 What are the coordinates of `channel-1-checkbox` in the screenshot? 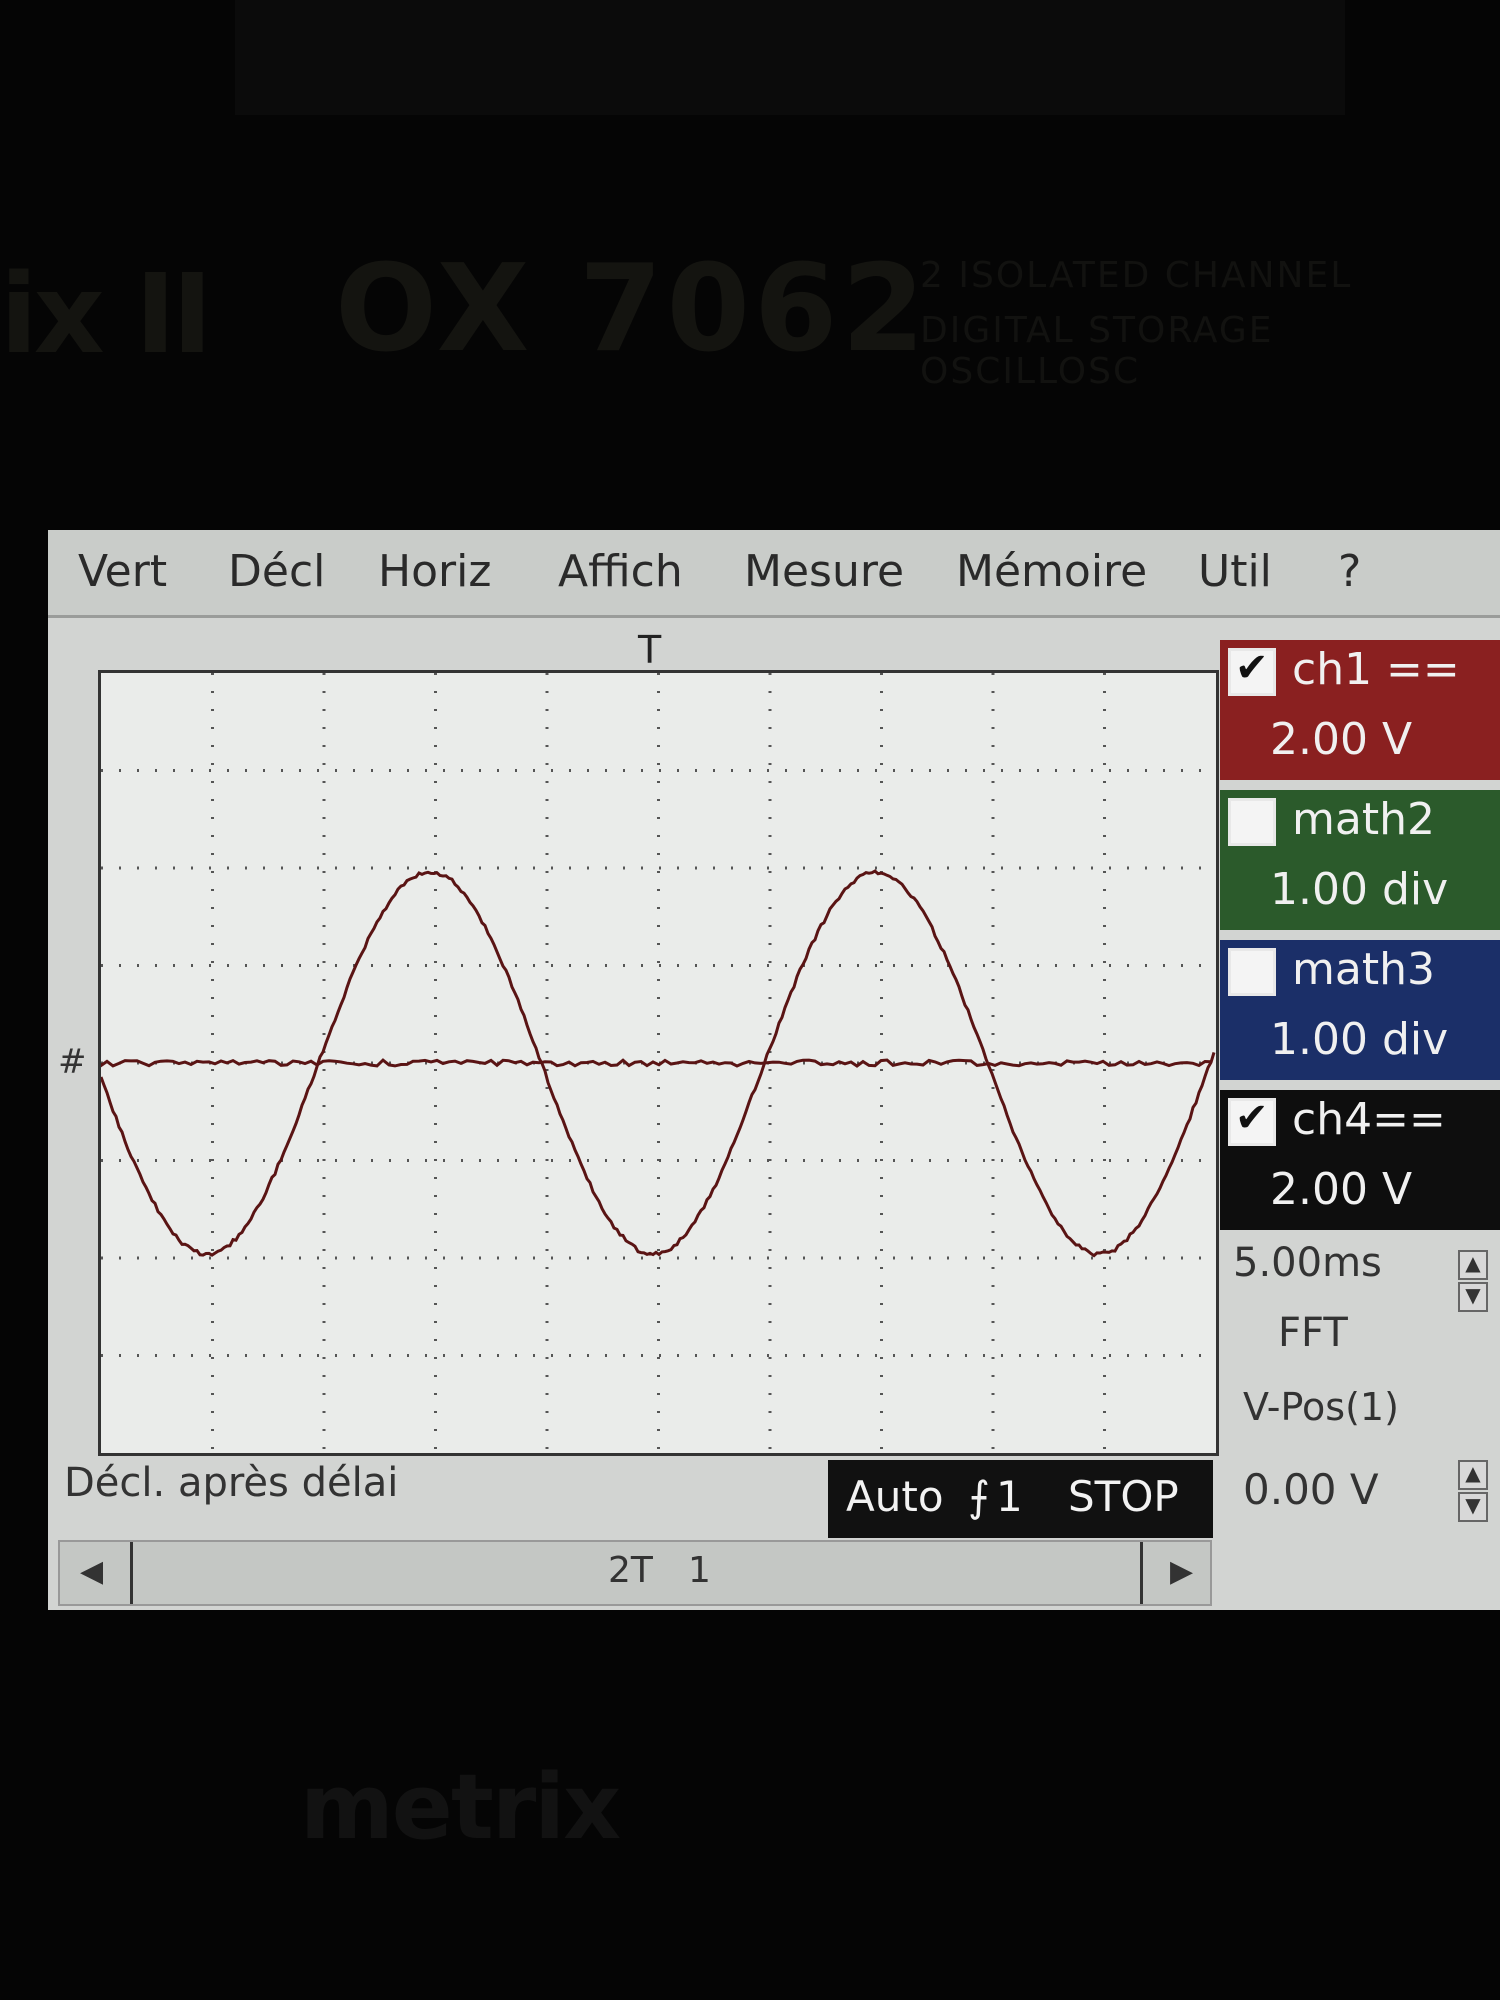 It's located at (1252, 672).